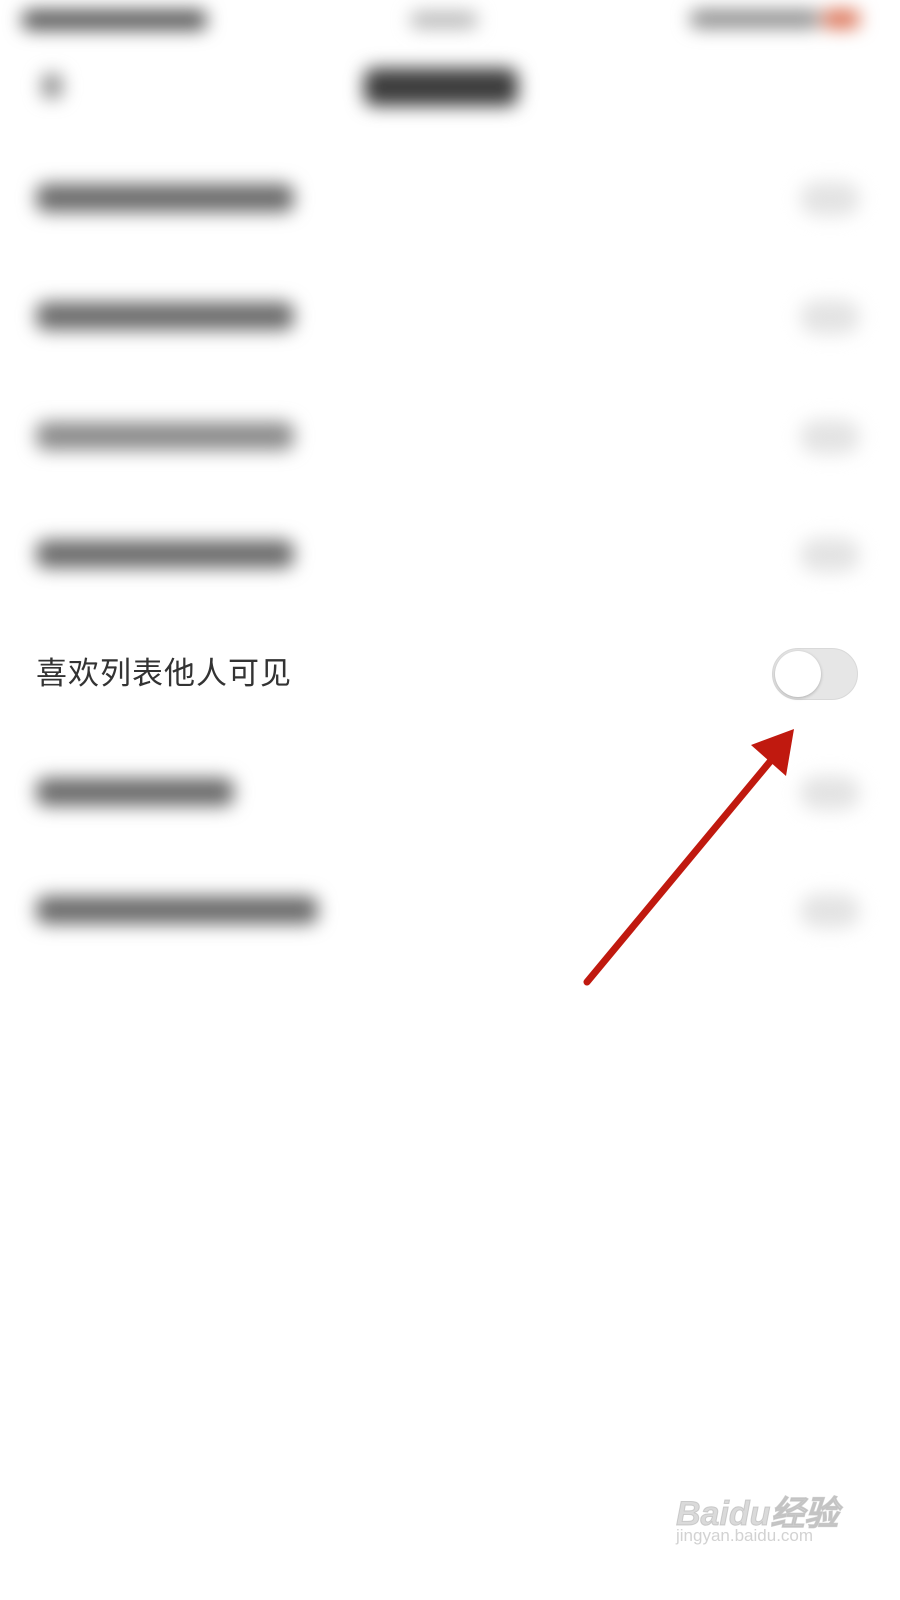  What do you see at coordinates (444, 20) in the screenshot?
I see `status-bar-center` at bounding box center [444, 20].